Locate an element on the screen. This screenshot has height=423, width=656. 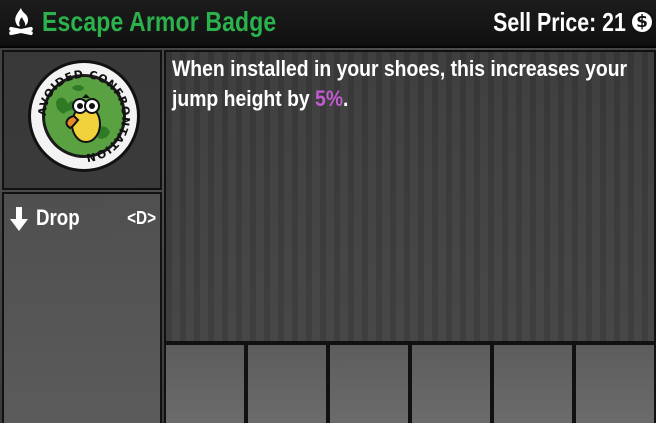
down-arrow-icon is located at coordinates (19, 219).